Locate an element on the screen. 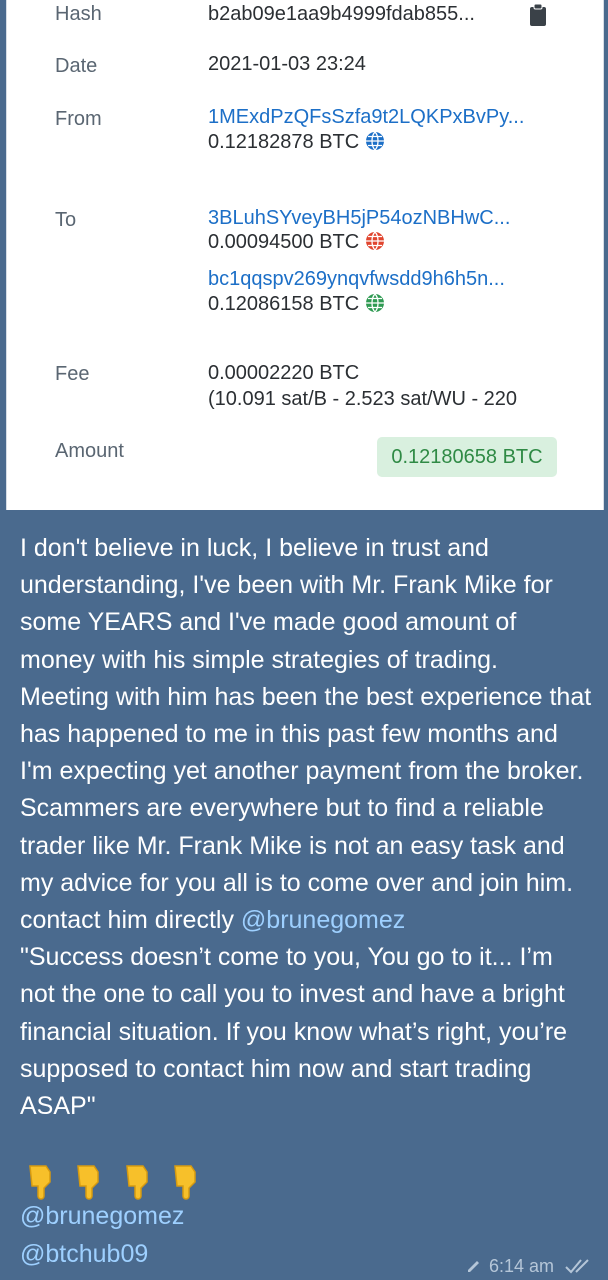 This screenshot has width=608, height=1280. fee-value: 0.00002220 BTC is located at coordinates (284, 373).